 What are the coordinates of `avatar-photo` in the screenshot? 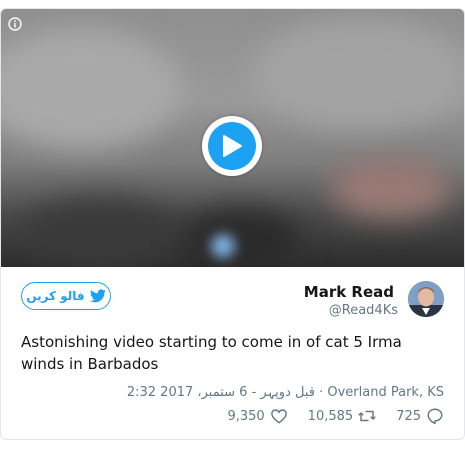 It's located at (426, 299).